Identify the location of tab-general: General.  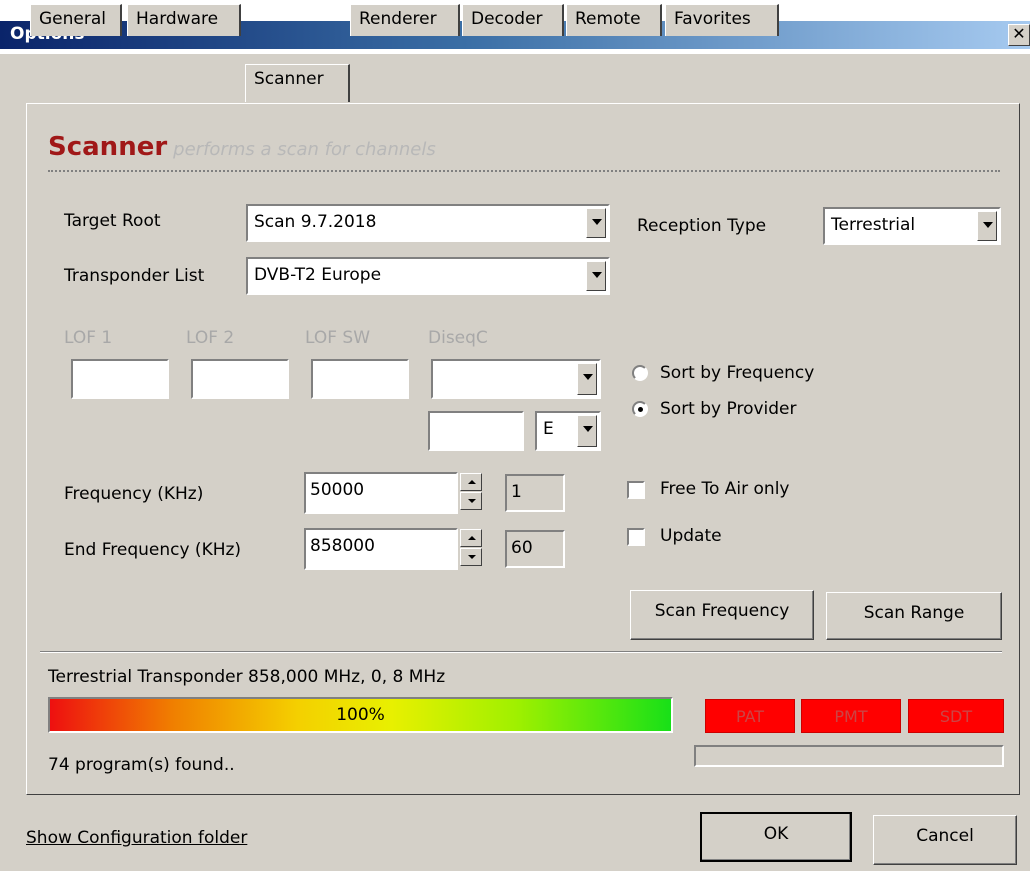
(76, 20).